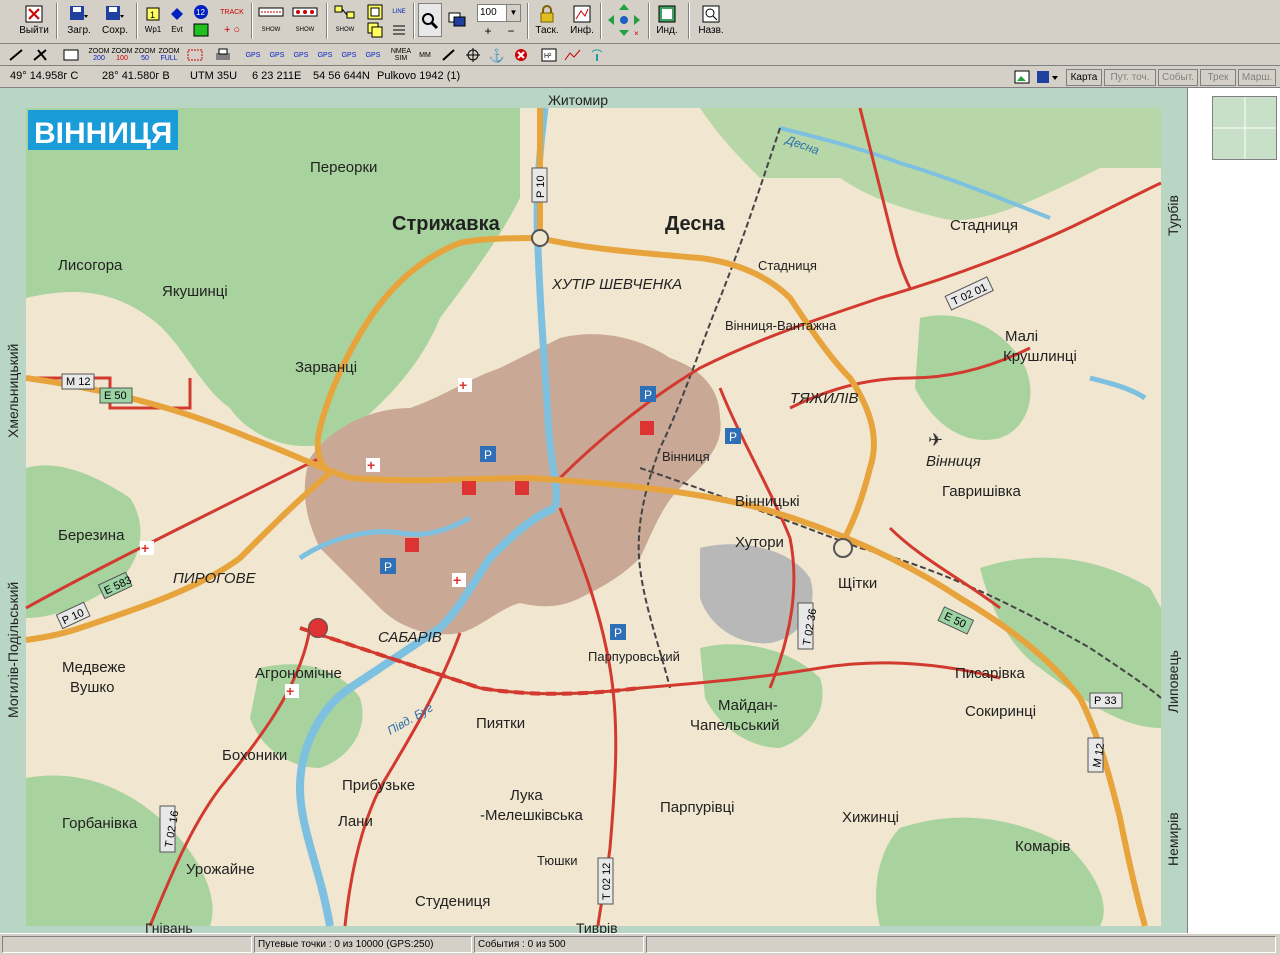 Image resolution: width=1280 pixels, height=955 pixels. I want to click on place-label: Лани, so click(355, 821).